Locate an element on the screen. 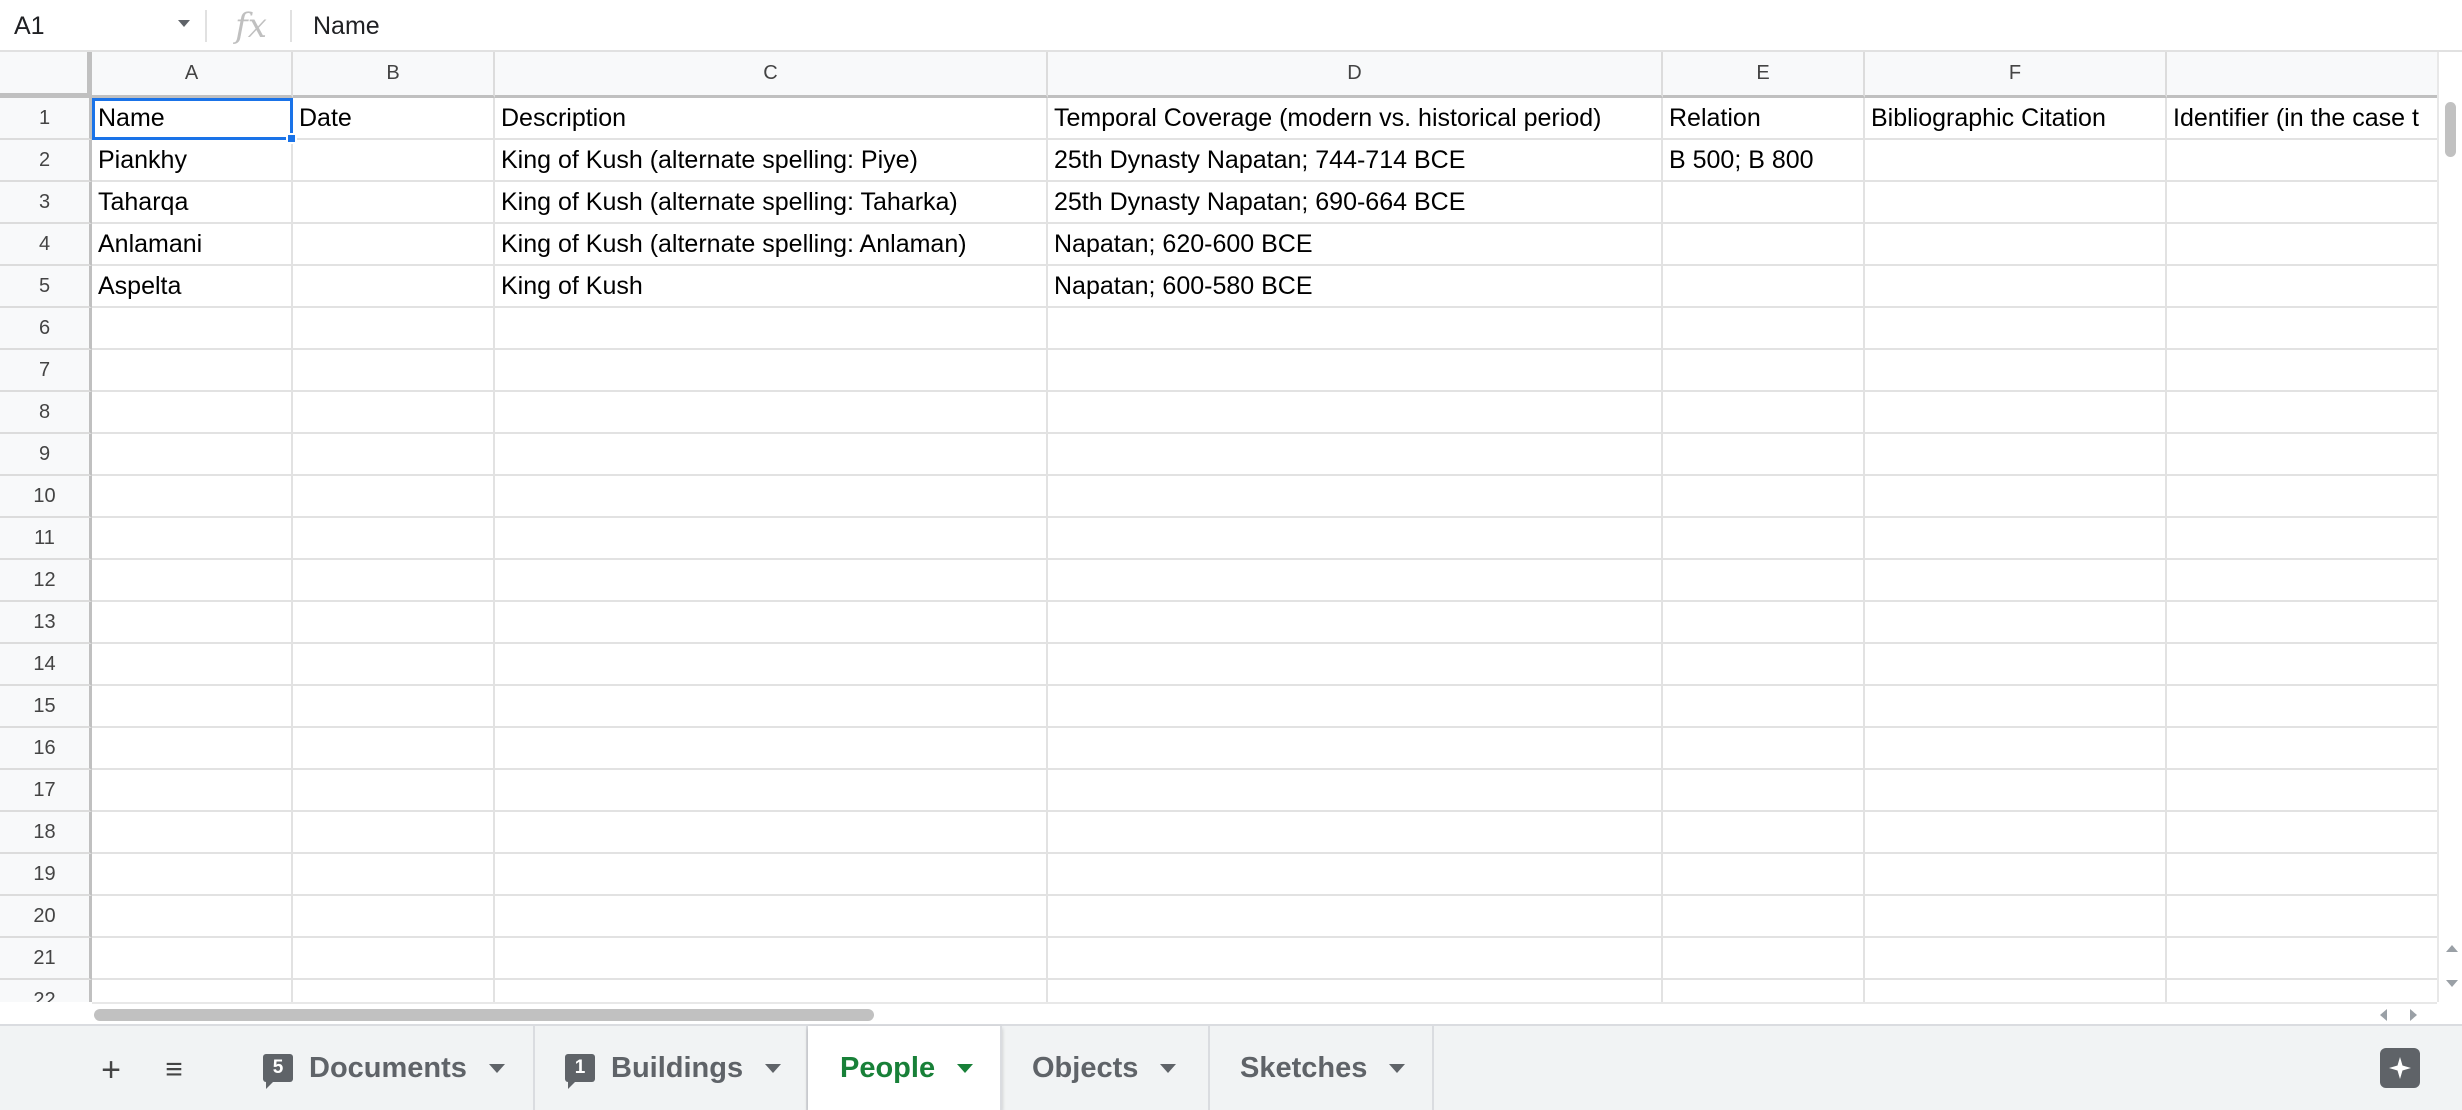  row-header-2: 2 is located at coordinates (46, 161).